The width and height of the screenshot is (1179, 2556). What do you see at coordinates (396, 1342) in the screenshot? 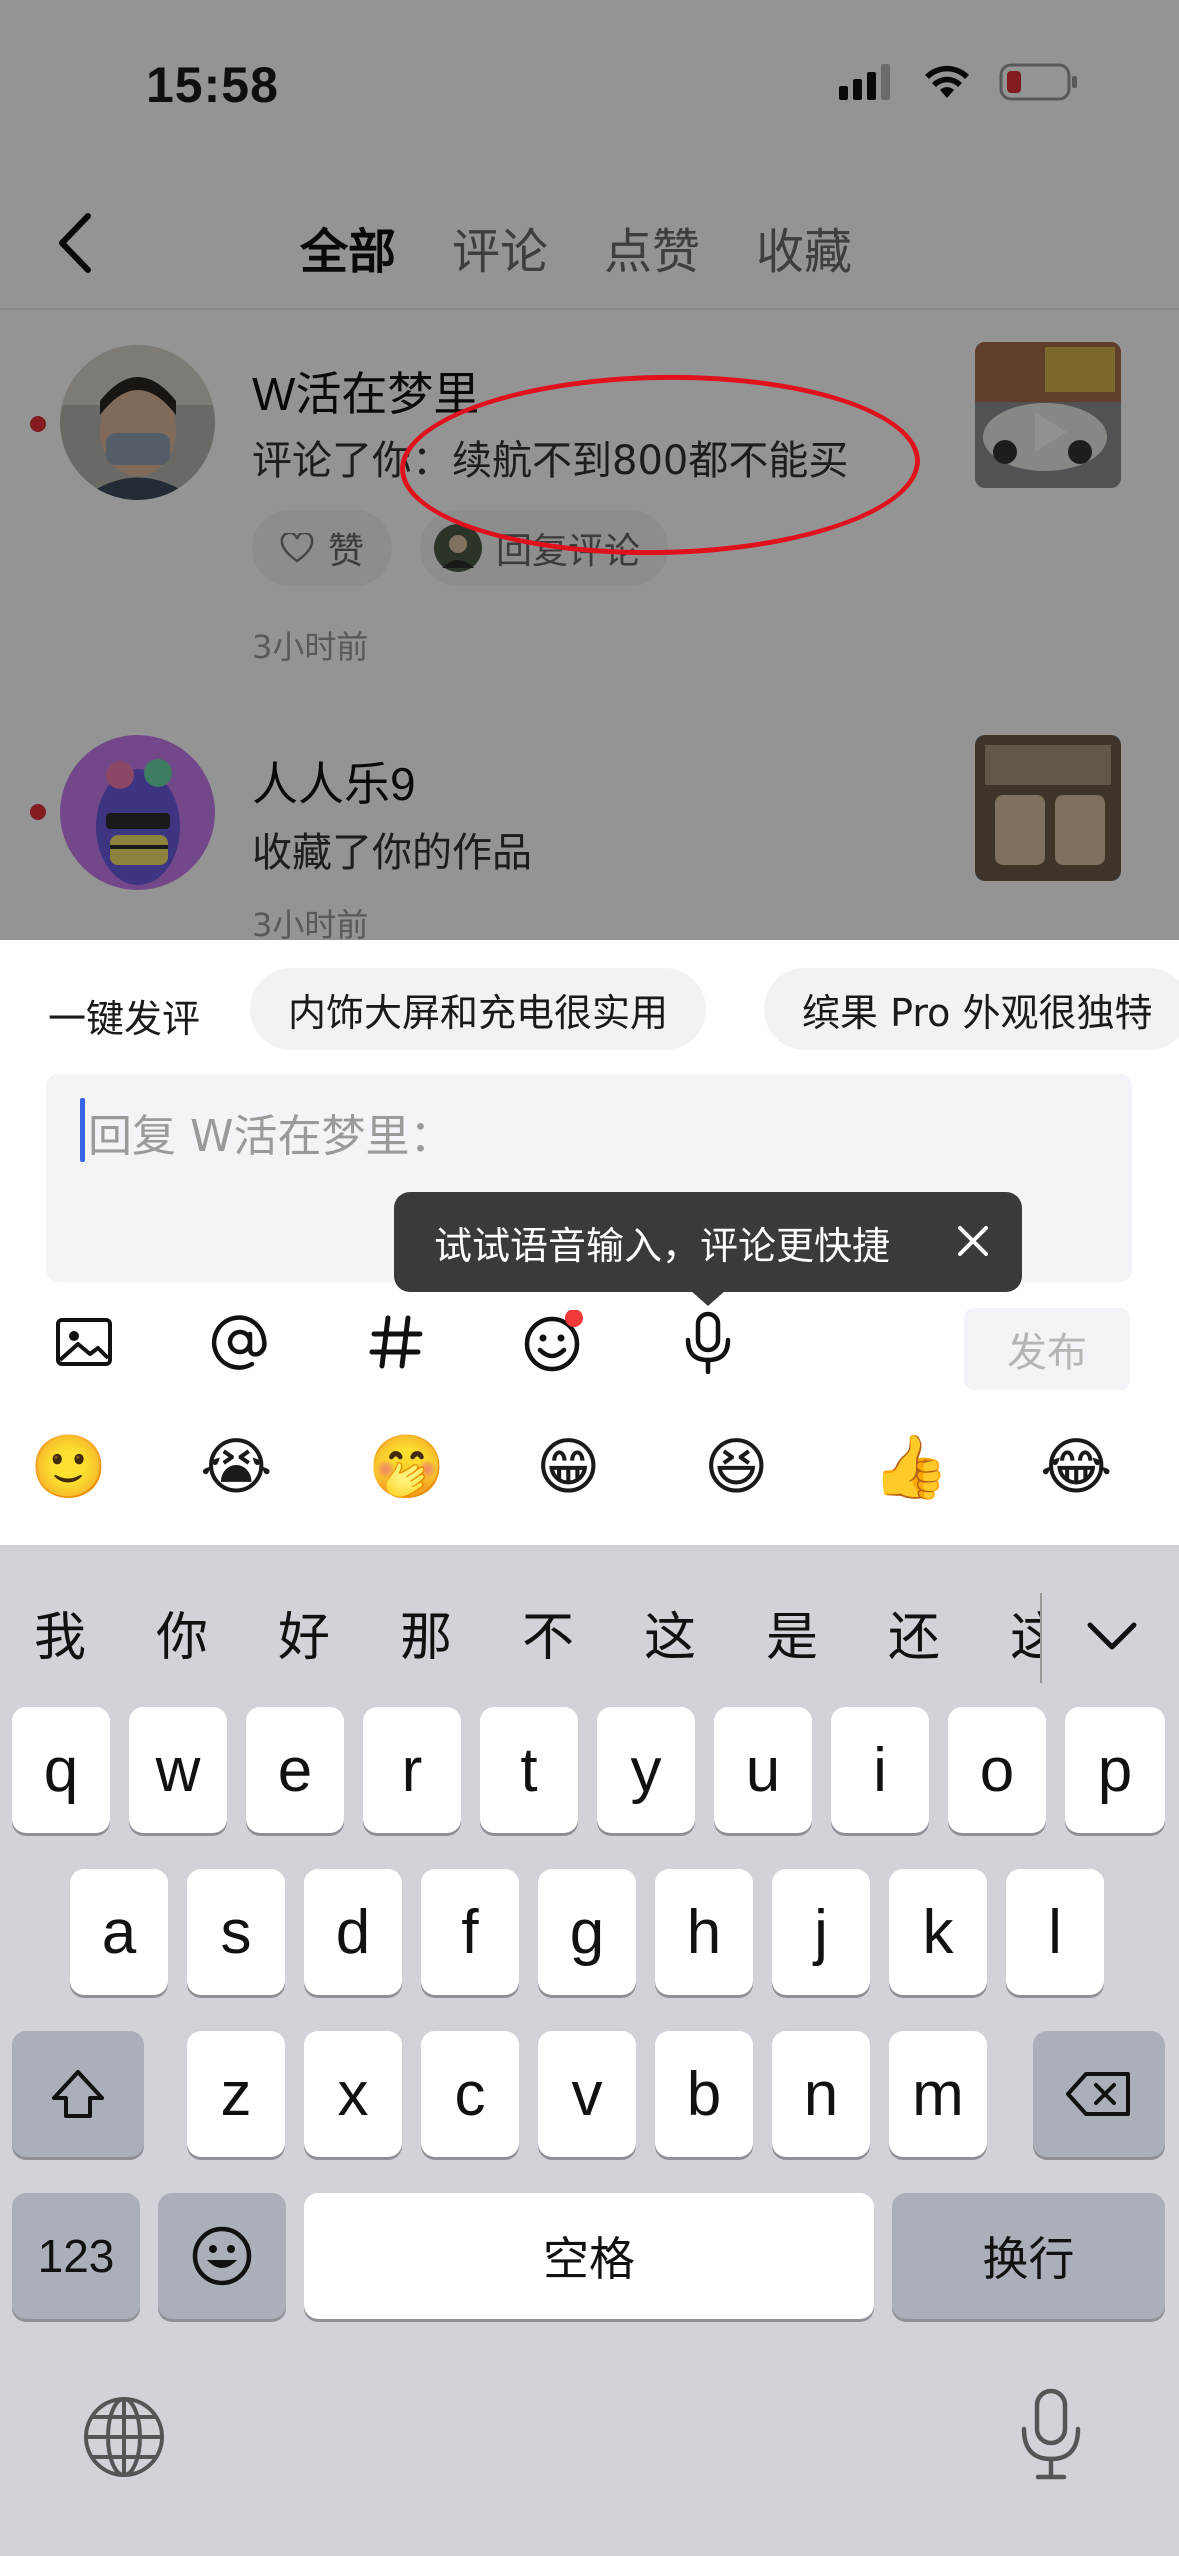
I see `hashtag-icon` at bounding box center [396, 1342].